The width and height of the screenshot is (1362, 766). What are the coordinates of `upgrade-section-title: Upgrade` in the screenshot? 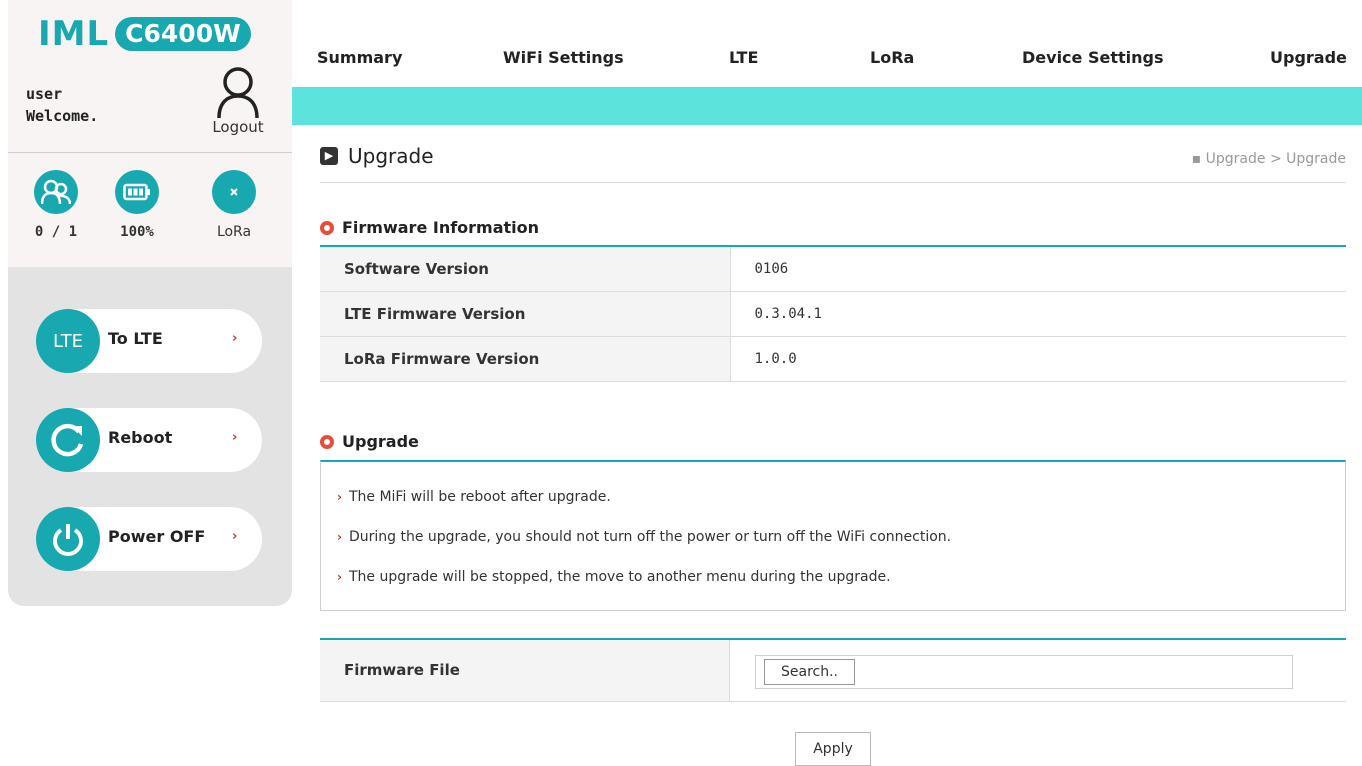 It's located at (369, 441).